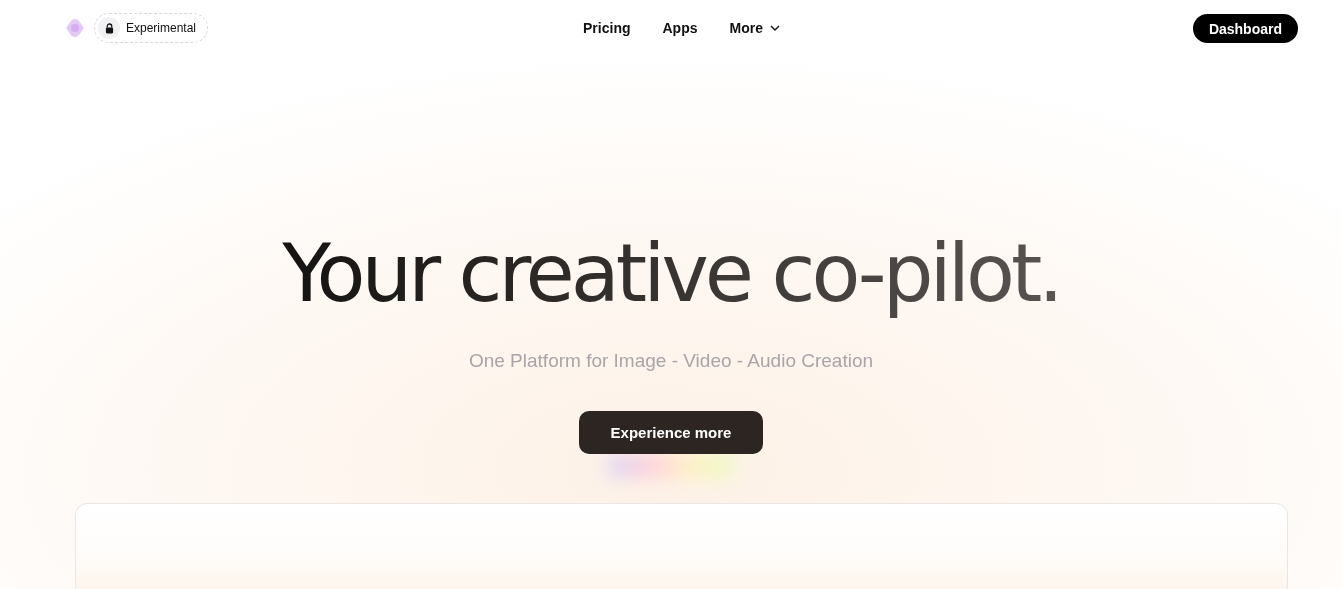 Image resolution: width=1342 pixels, height=589 pixels. What do you see at coordinates (671, 361) in the screenshot?
I see `hero-subtitle: One Platform for Image - Video - Audio Creation` at bounding box center [671, 361].